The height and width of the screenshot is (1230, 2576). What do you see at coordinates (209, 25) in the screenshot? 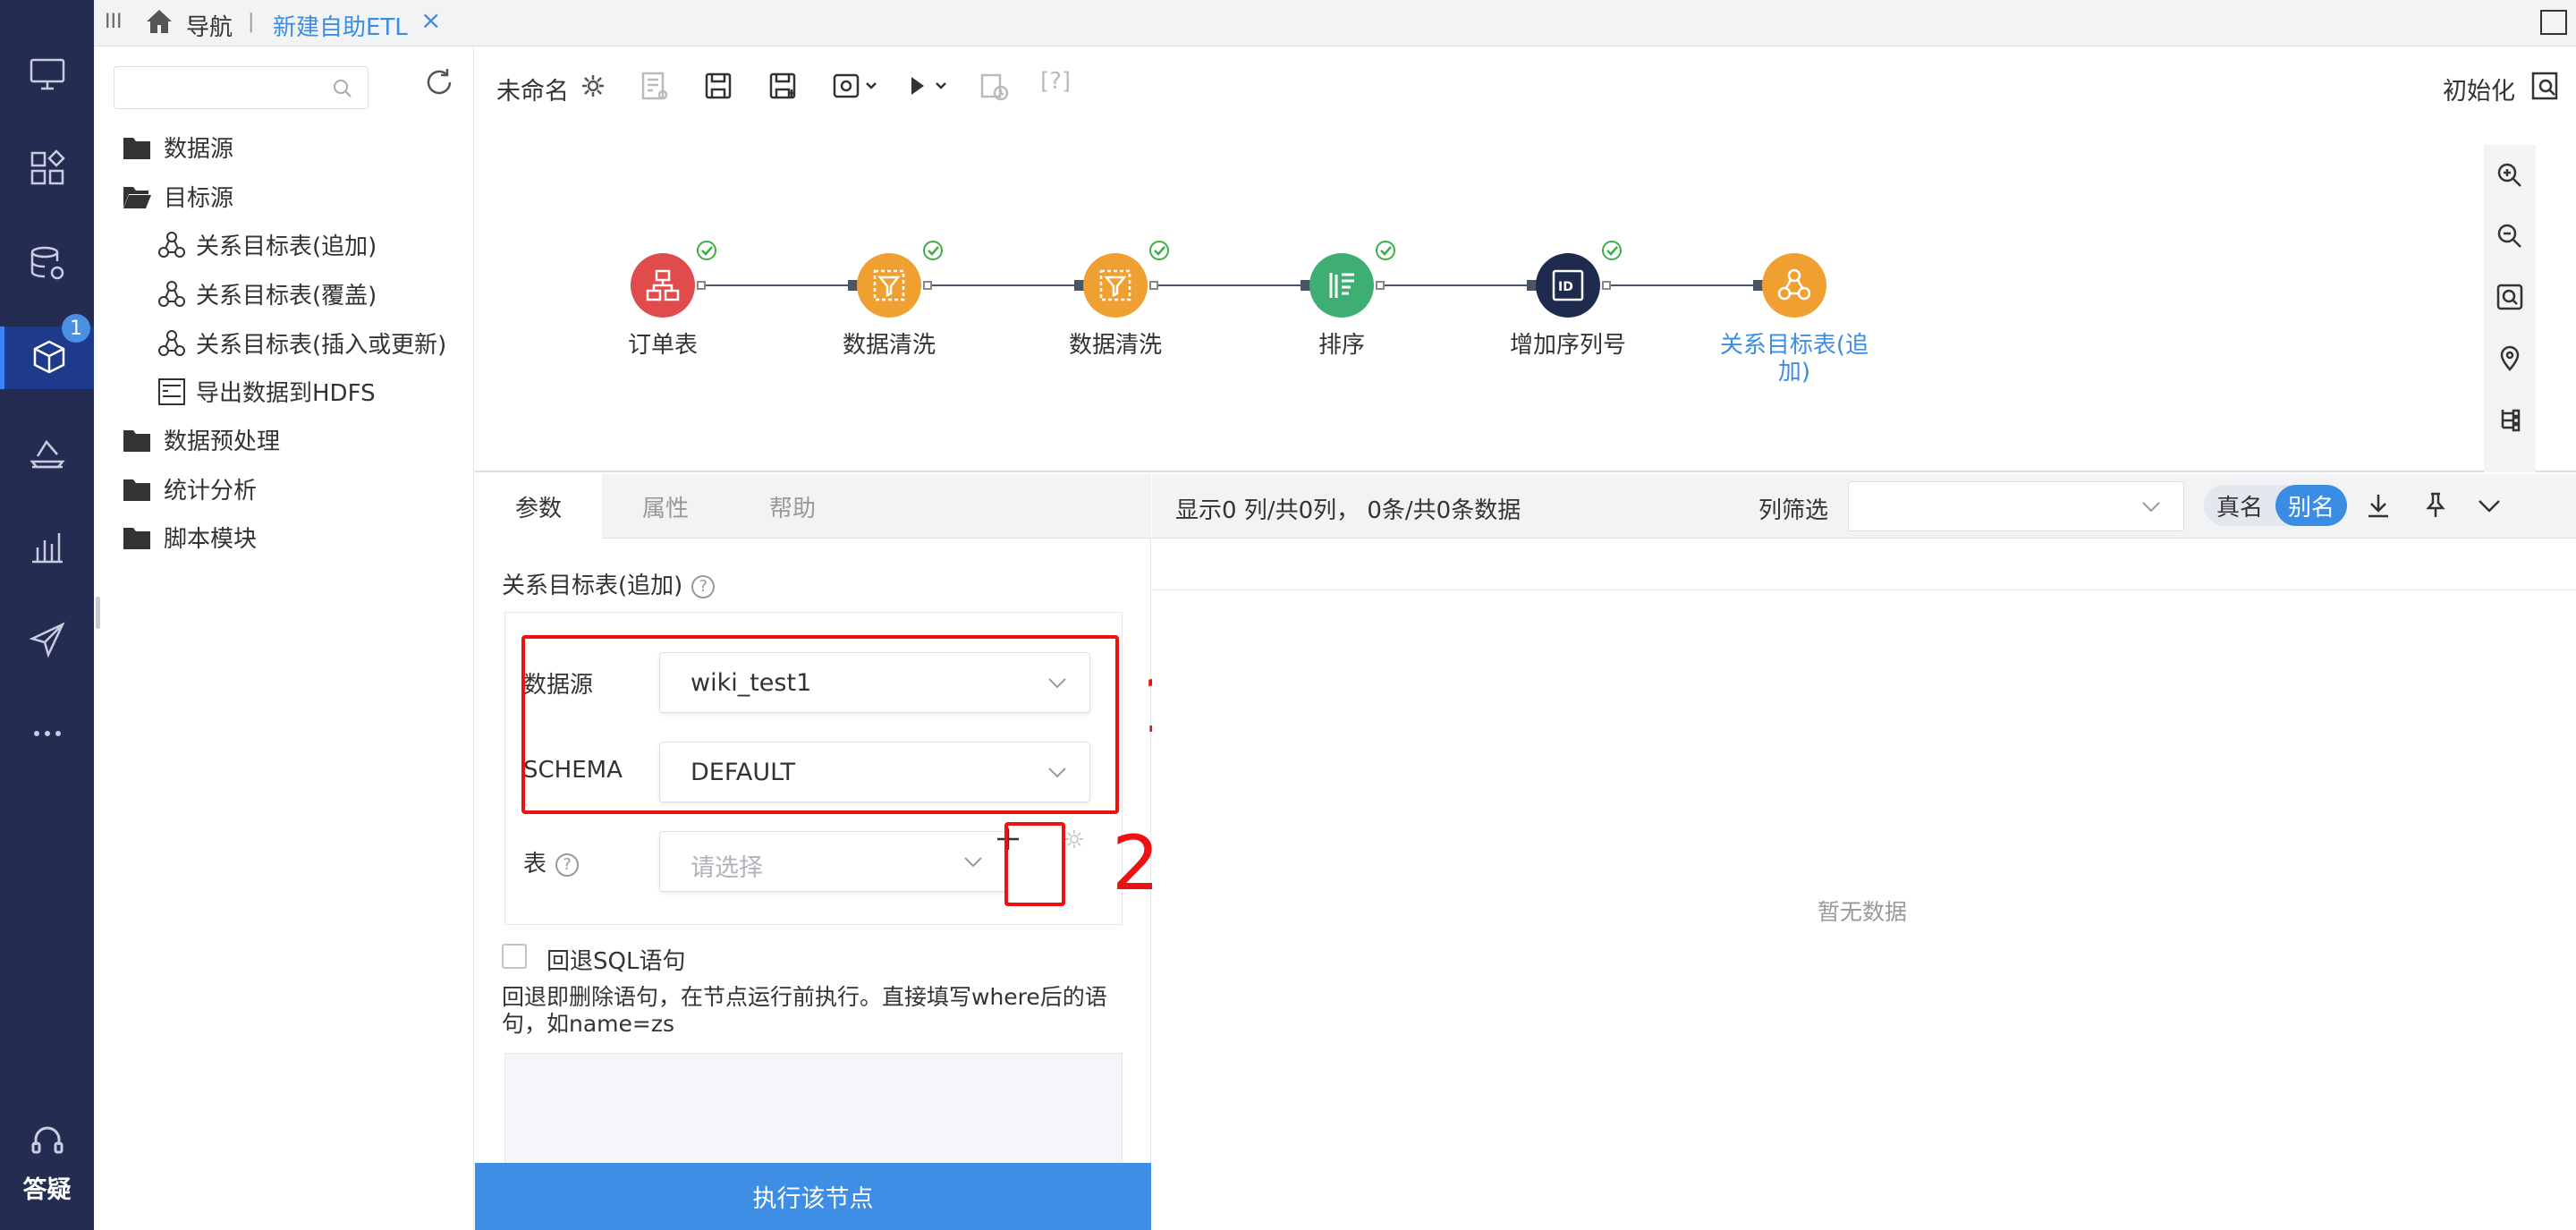
I see `tab-nav: 导航` at bounding box center [209, 25].